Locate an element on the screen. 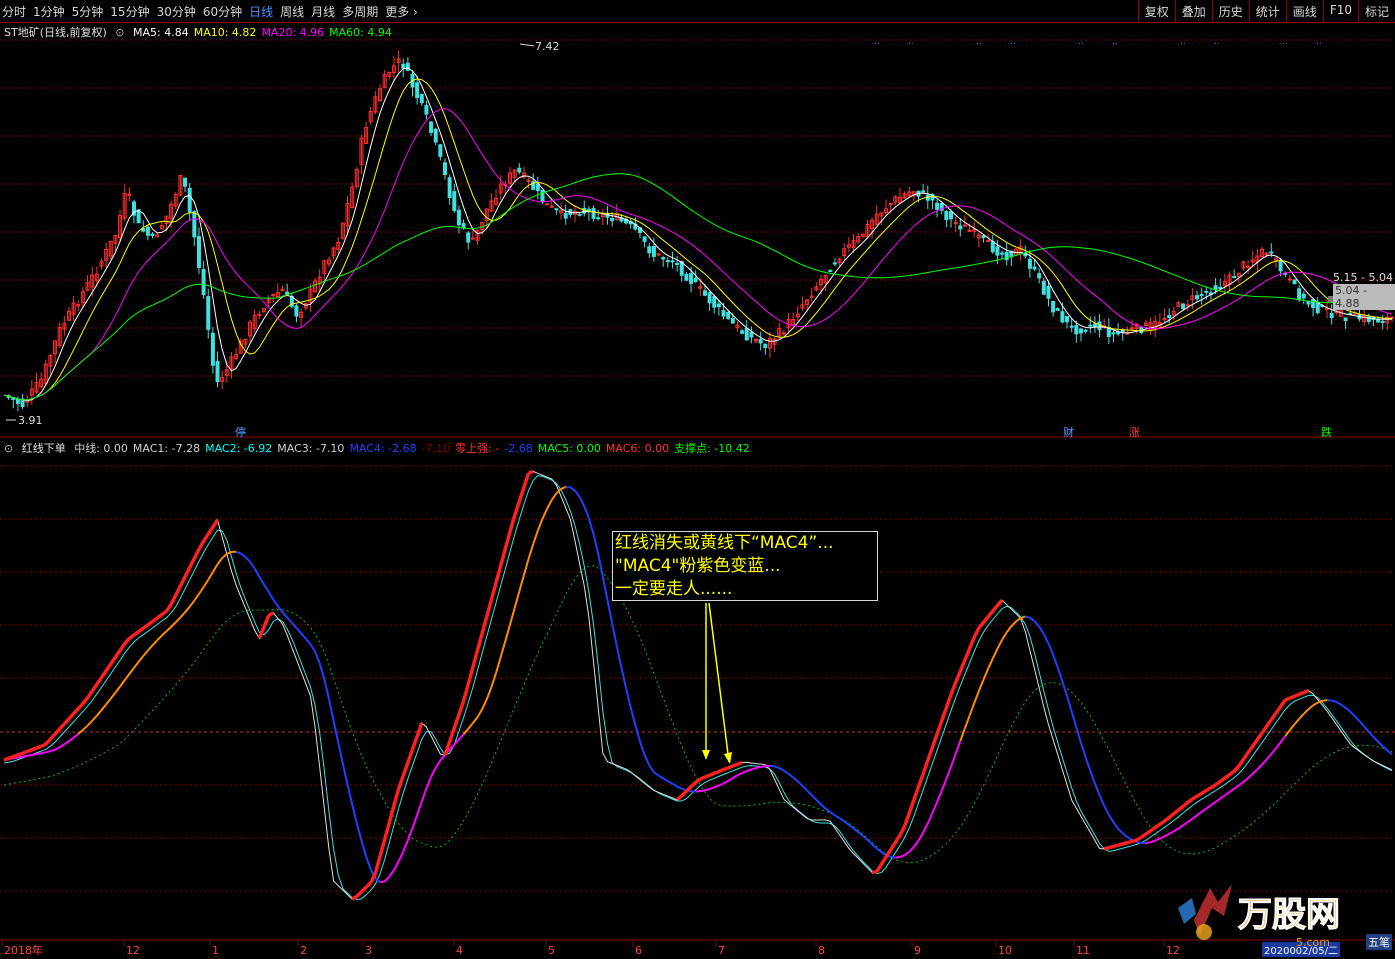  period-tab: 分时 is located at coordinates (14, 11).